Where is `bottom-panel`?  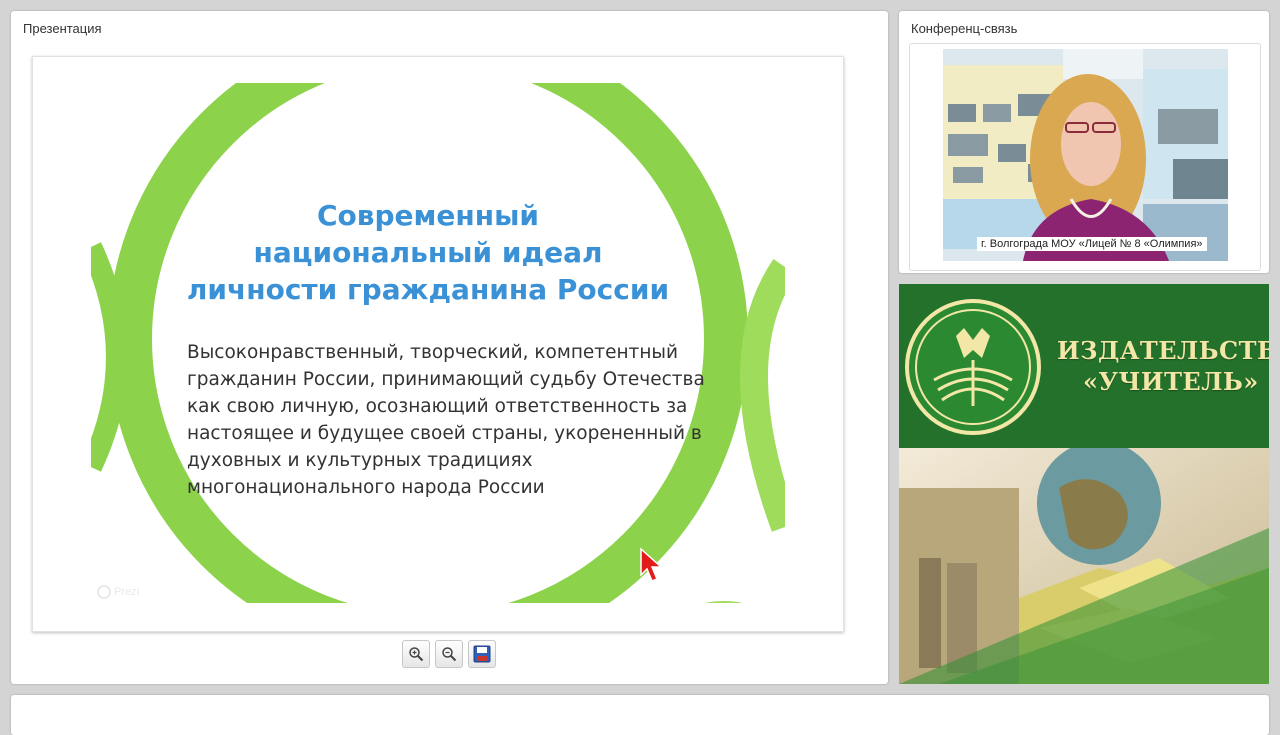
bottom-panel is located at coordinates (640, 715).